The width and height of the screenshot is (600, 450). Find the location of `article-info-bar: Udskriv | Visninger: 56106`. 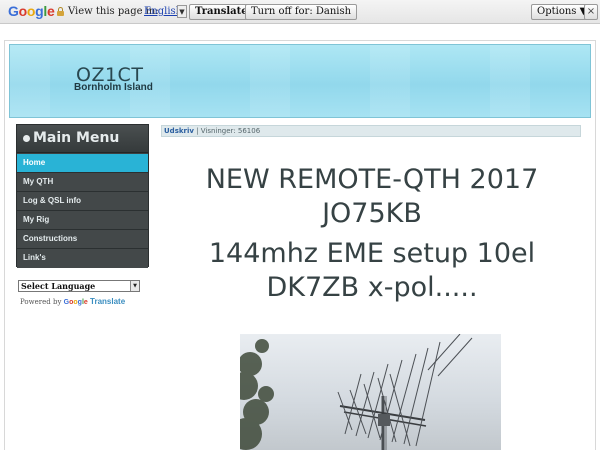

article-info-bar: Udskriv | Visninger: 56106 is located at coordinates (371, 131).